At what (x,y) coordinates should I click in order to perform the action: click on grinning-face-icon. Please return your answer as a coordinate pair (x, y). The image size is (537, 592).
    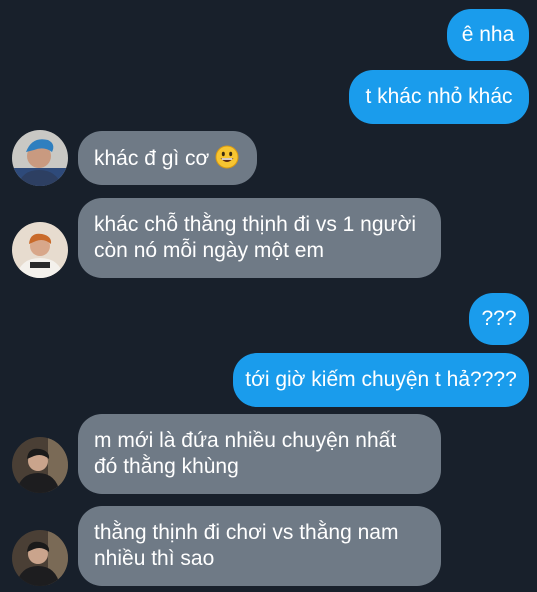
    Looking at the image, I should click on (227, 157).